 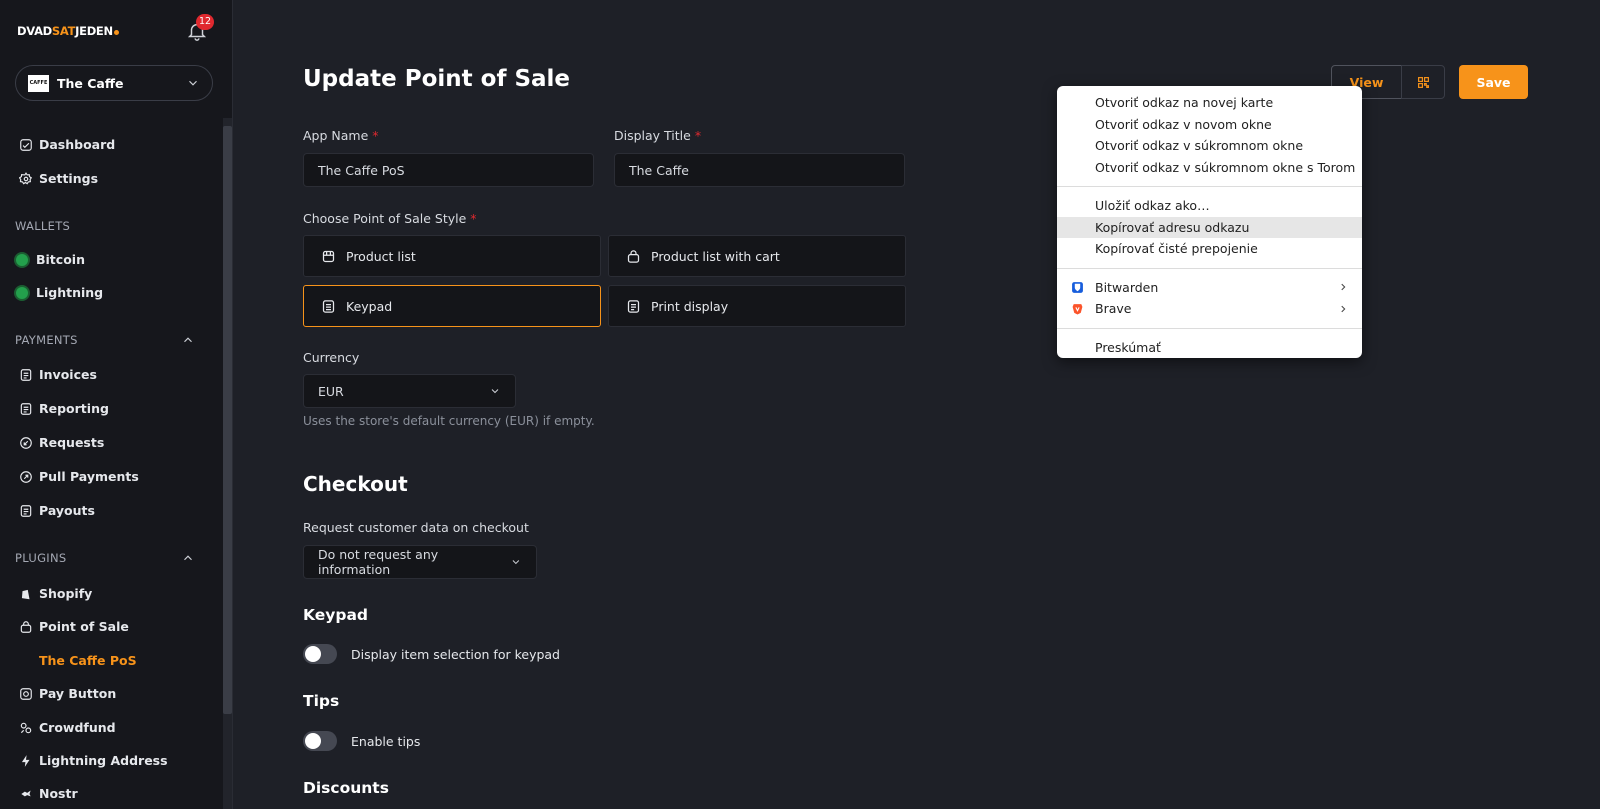 What do you see at coordinates (26, 476) in the screenshot?
I see `pull-payment-icon` at bounding box center [26, 476].